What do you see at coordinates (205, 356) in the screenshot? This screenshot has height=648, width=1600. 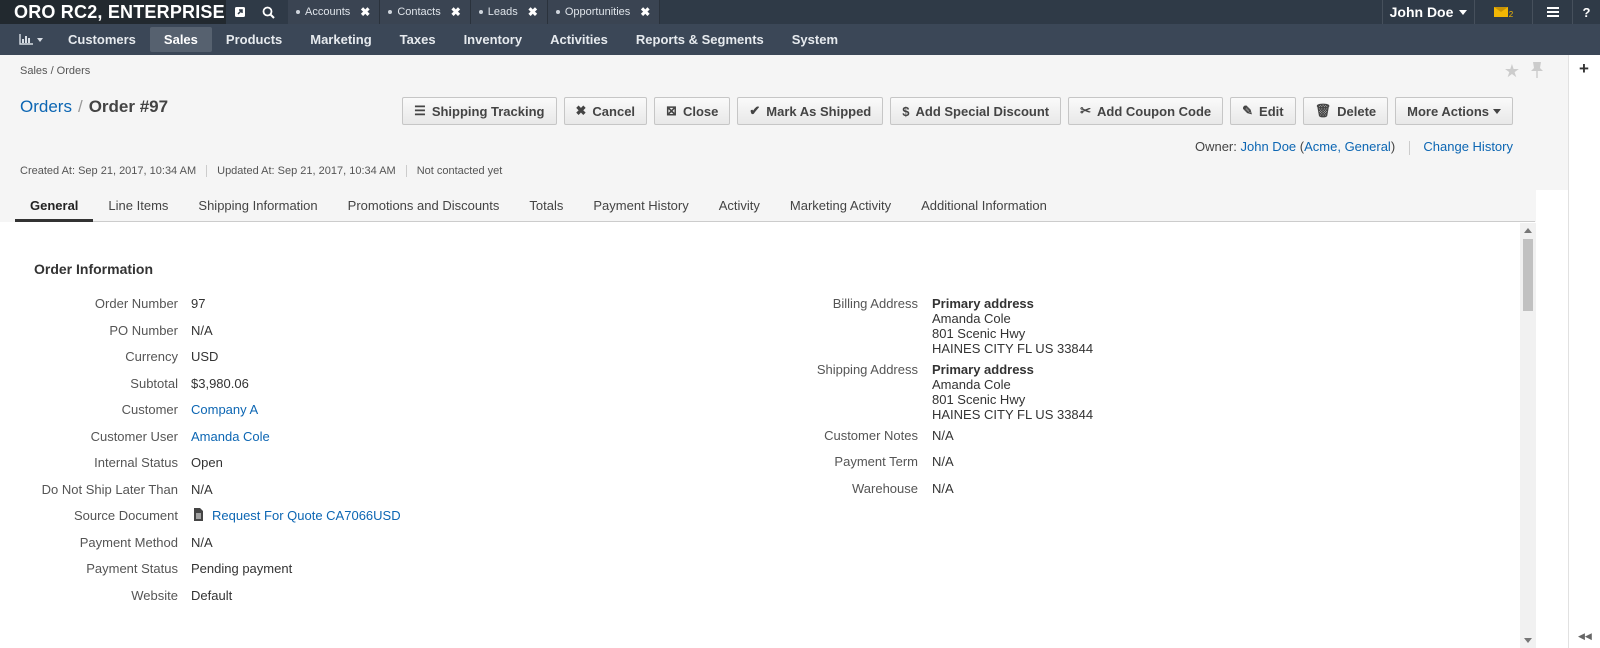 I see `currency-value: USD` at bounding box center [205, 356].